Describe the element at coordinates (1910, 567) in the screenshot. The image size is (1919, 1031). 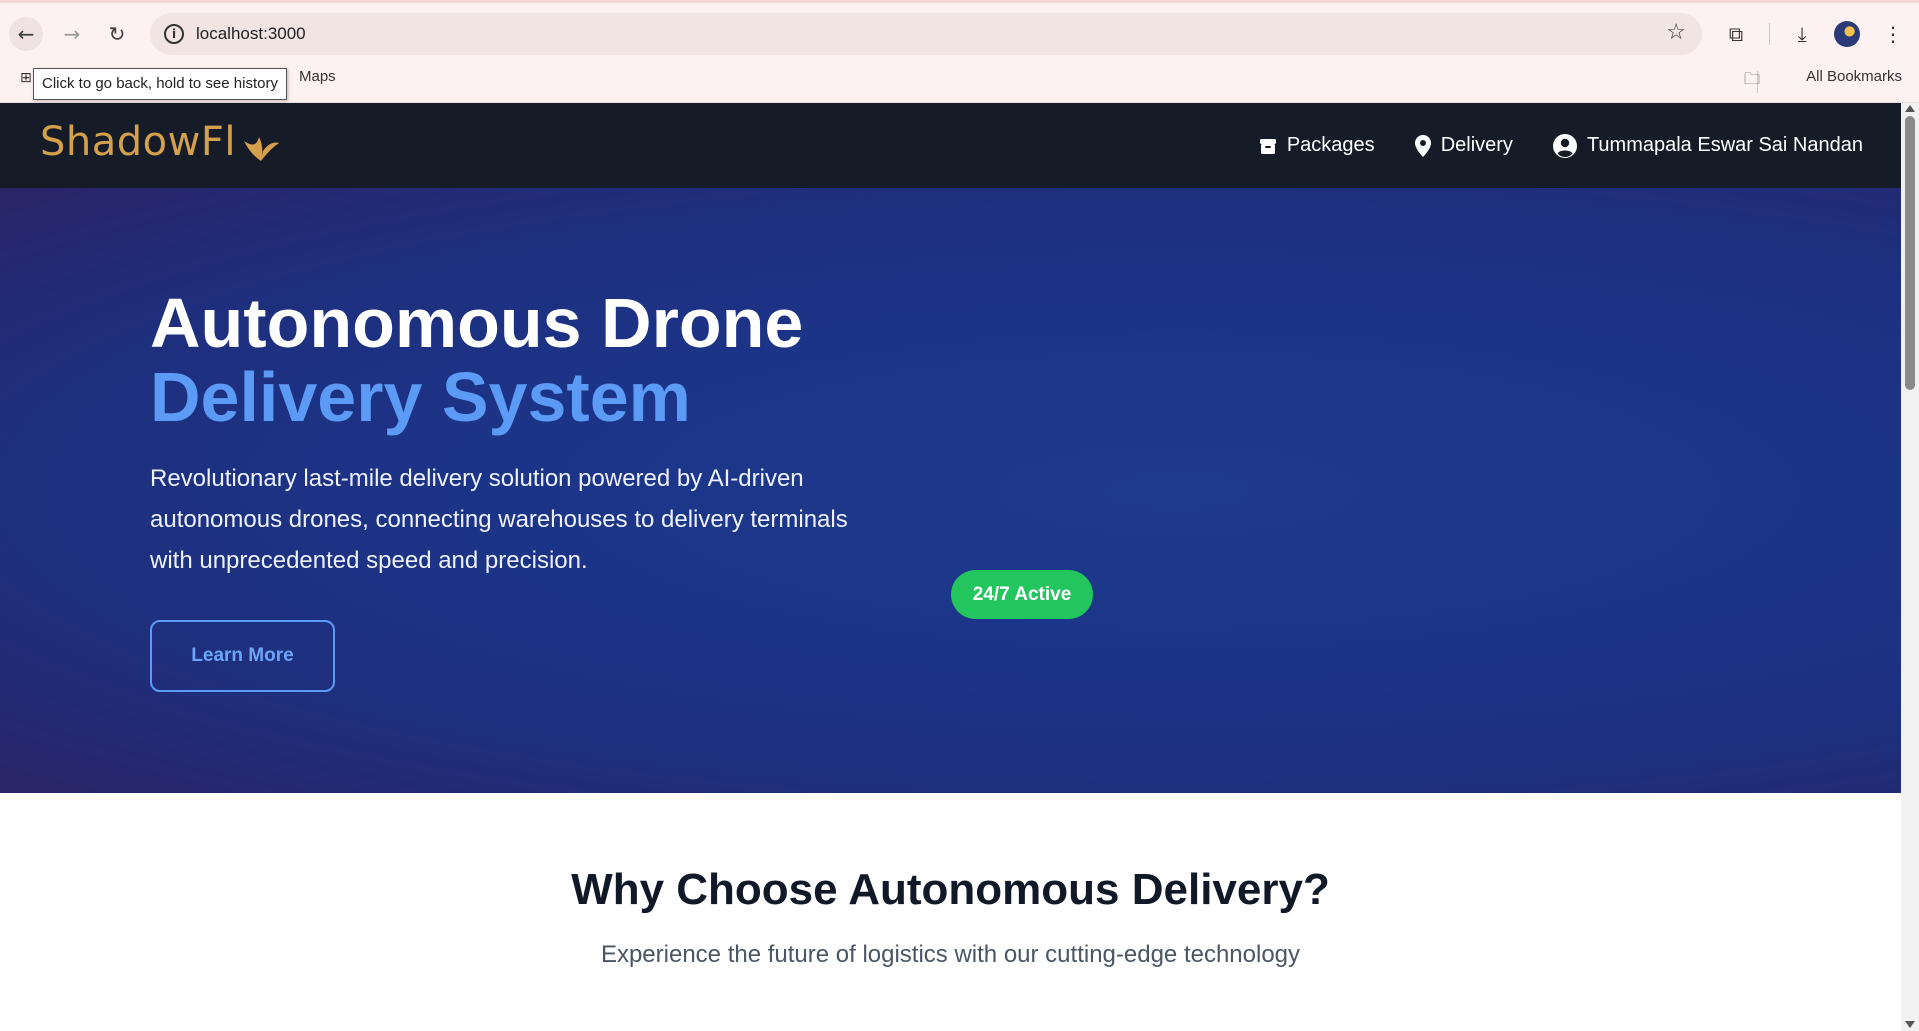
I see `page-scrollbar` at that location.